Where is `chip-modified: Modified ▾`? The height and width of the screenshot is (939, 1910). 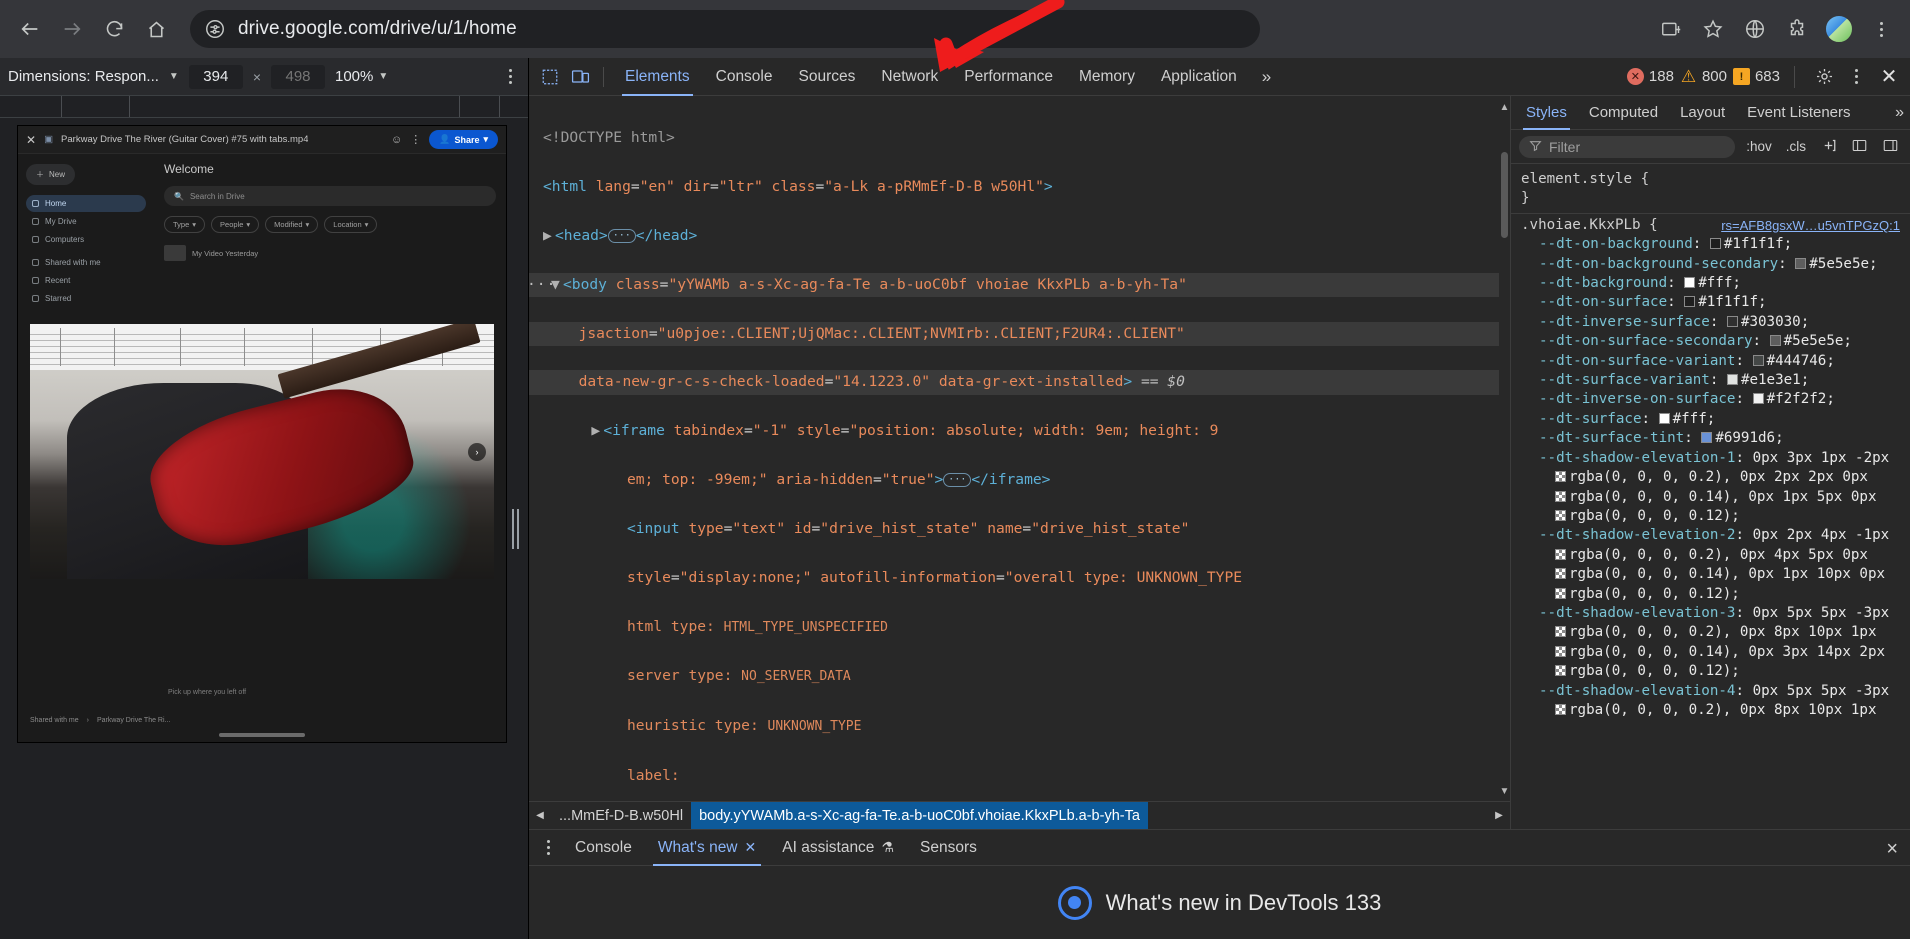 chip-modified: Modified ▾ is located at coordinates (292, 224).